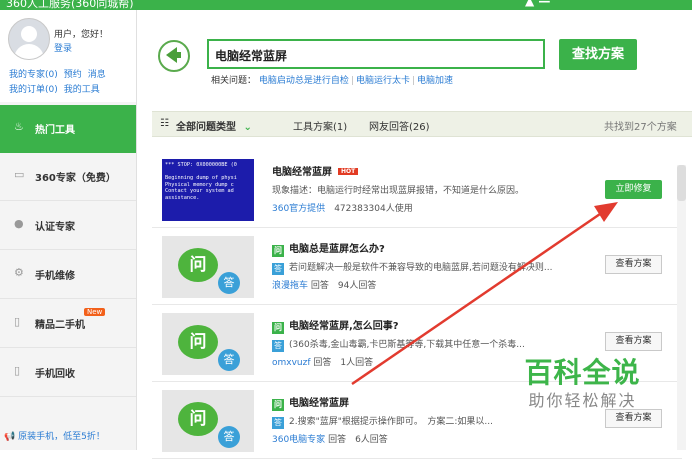 The height and width of the screenshot is (459, 692). What do you see at coordinates (582, 400) in the screenshot?
I see `watermark-subtitle: 助你轻松解决` at bounding box center [582, 400].